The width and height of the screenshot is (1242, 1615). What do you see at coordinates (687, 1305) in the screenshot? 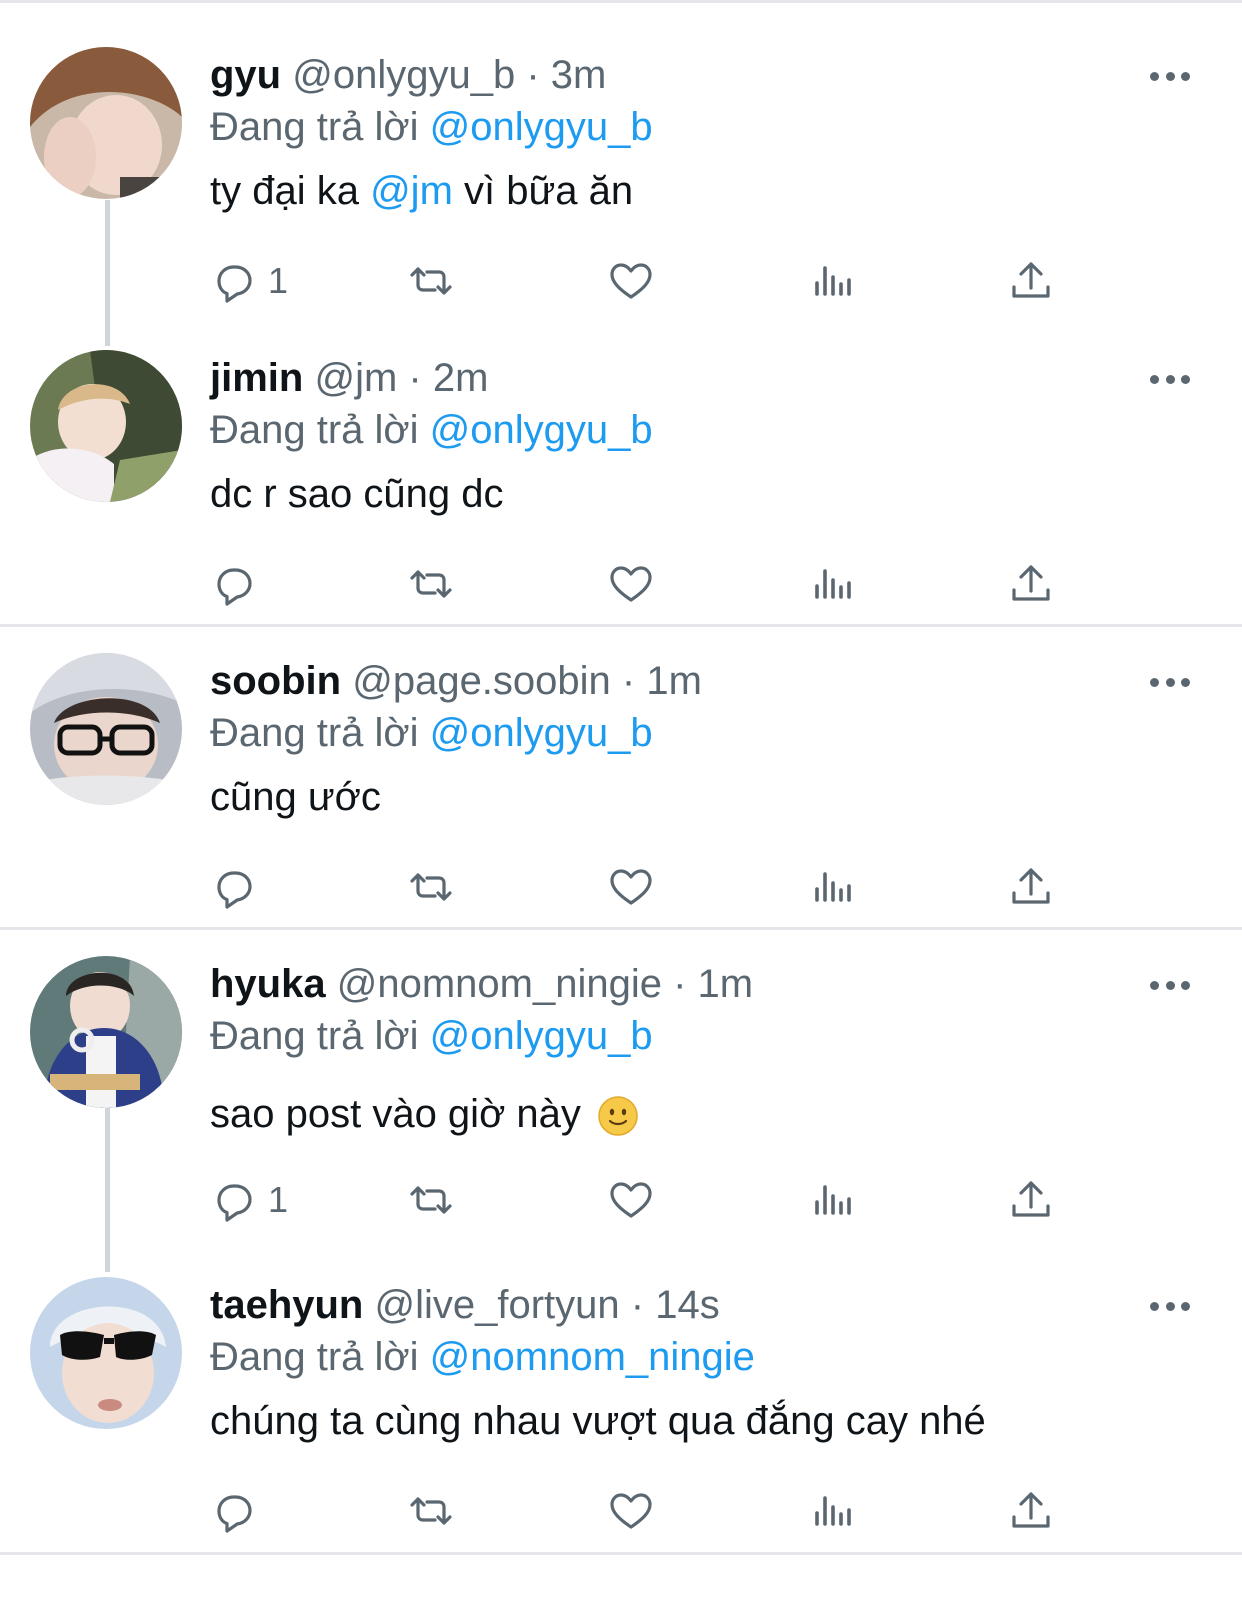
I see `timestamp: 14s` at bounding box center [687, 1305].